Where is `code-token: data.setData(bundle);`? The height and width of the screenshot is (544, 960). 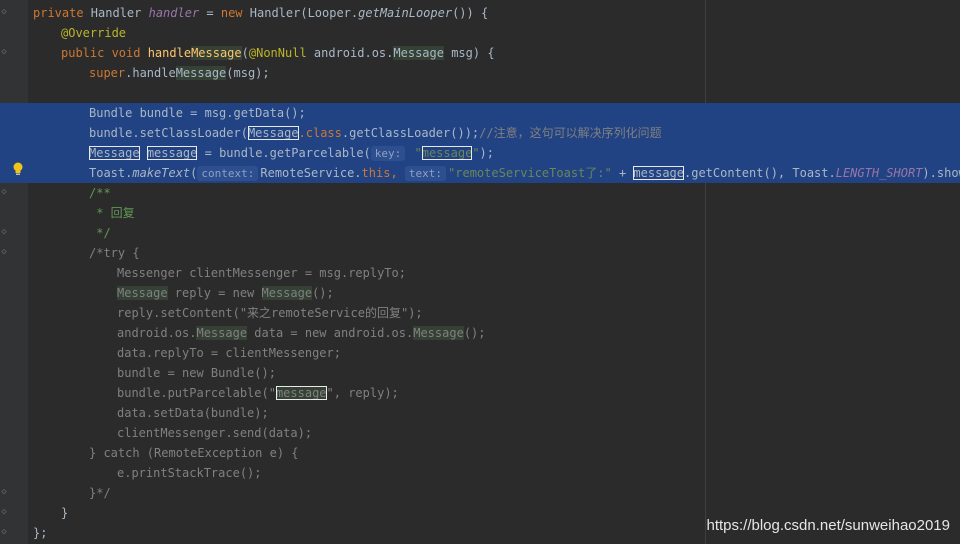
code-token: data.setData(bundle); is located at coordinates (193, 413).